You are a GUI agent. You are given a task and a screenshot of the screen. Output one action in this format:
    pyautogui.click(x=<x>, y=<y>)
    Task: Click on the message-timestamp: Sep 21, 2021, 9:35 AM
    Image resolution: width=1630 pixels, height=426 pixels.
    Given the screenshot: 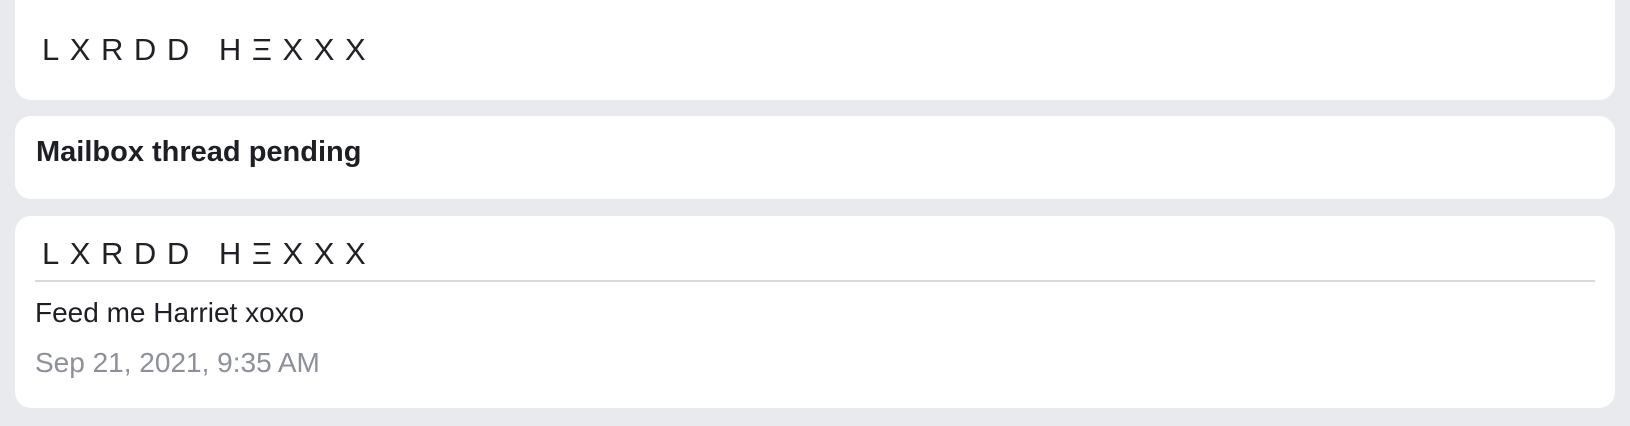 What is the action you would take?
    pyautogui.click(x=177, y=362)
    